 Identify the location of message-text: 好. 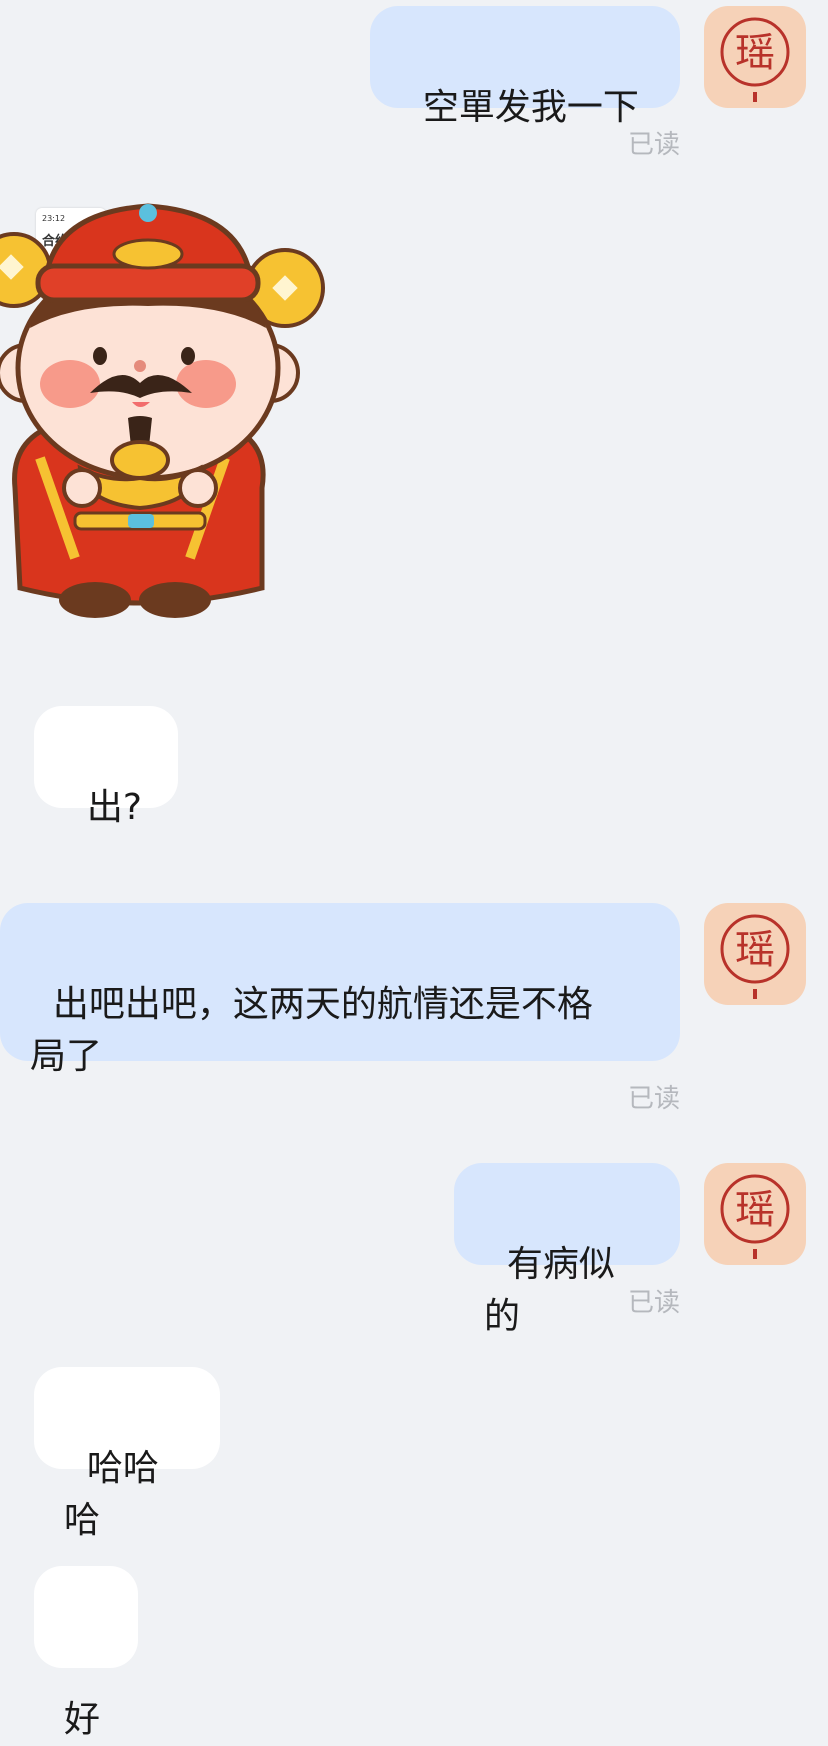
(82, 1719).